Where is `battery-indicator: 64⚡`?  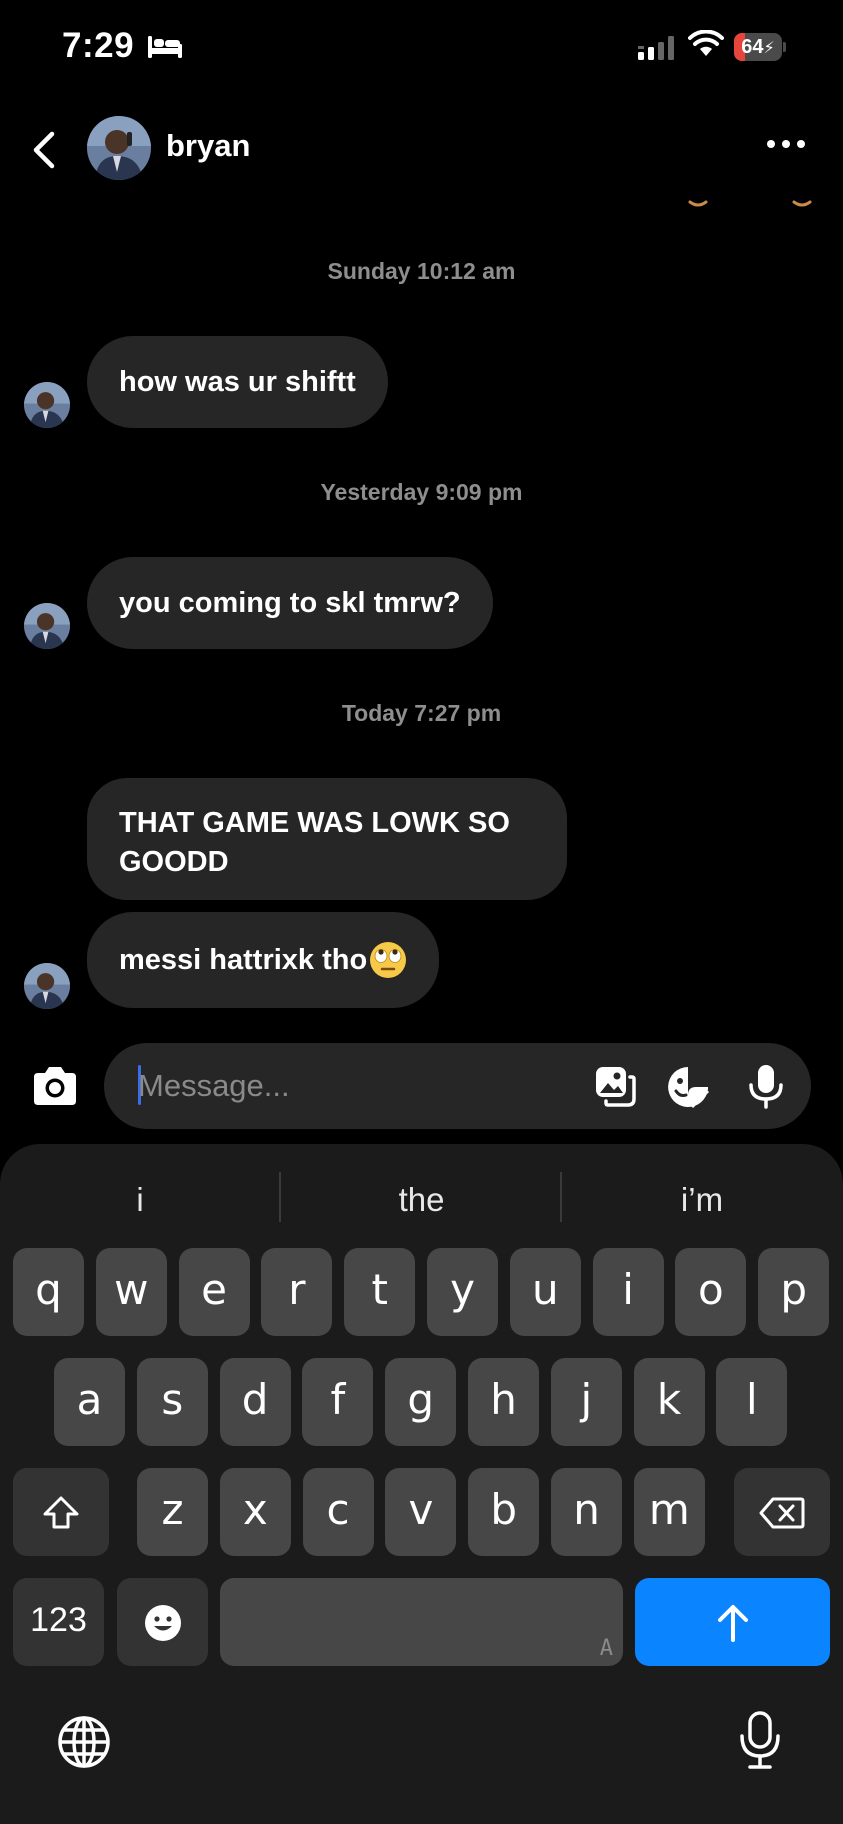 battery-indicator: 64⚡ is located at coordinates (760, 47).